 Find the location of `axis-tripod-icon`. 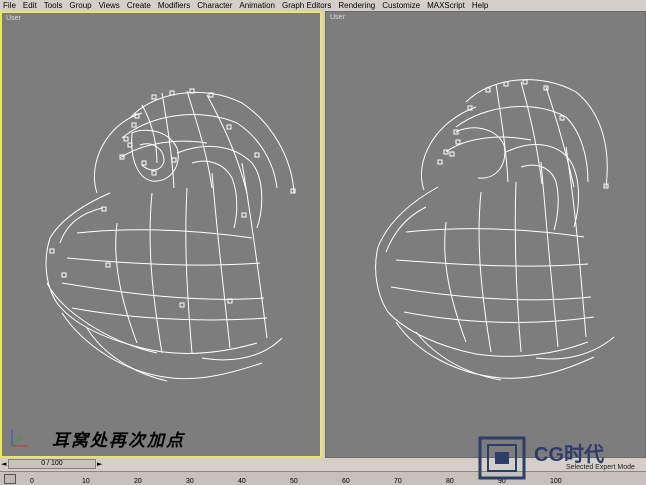

axis-tripod-icon is located at coordinates (19, 438).